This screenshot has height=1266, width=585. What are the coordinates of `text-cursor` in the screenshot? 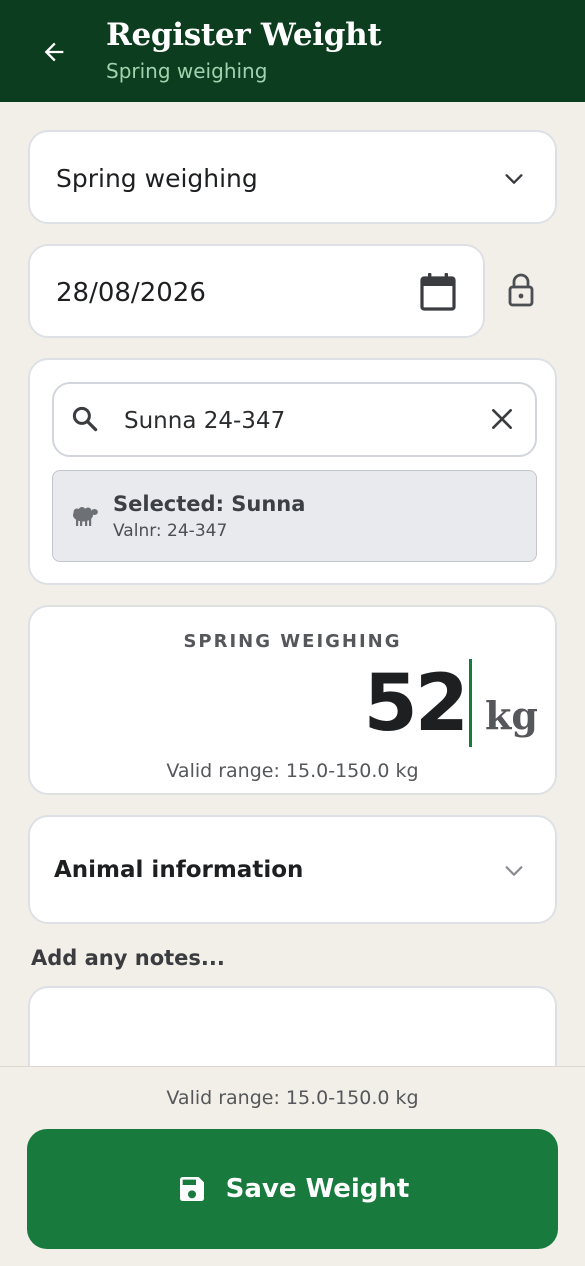 It's located at (470, 703).